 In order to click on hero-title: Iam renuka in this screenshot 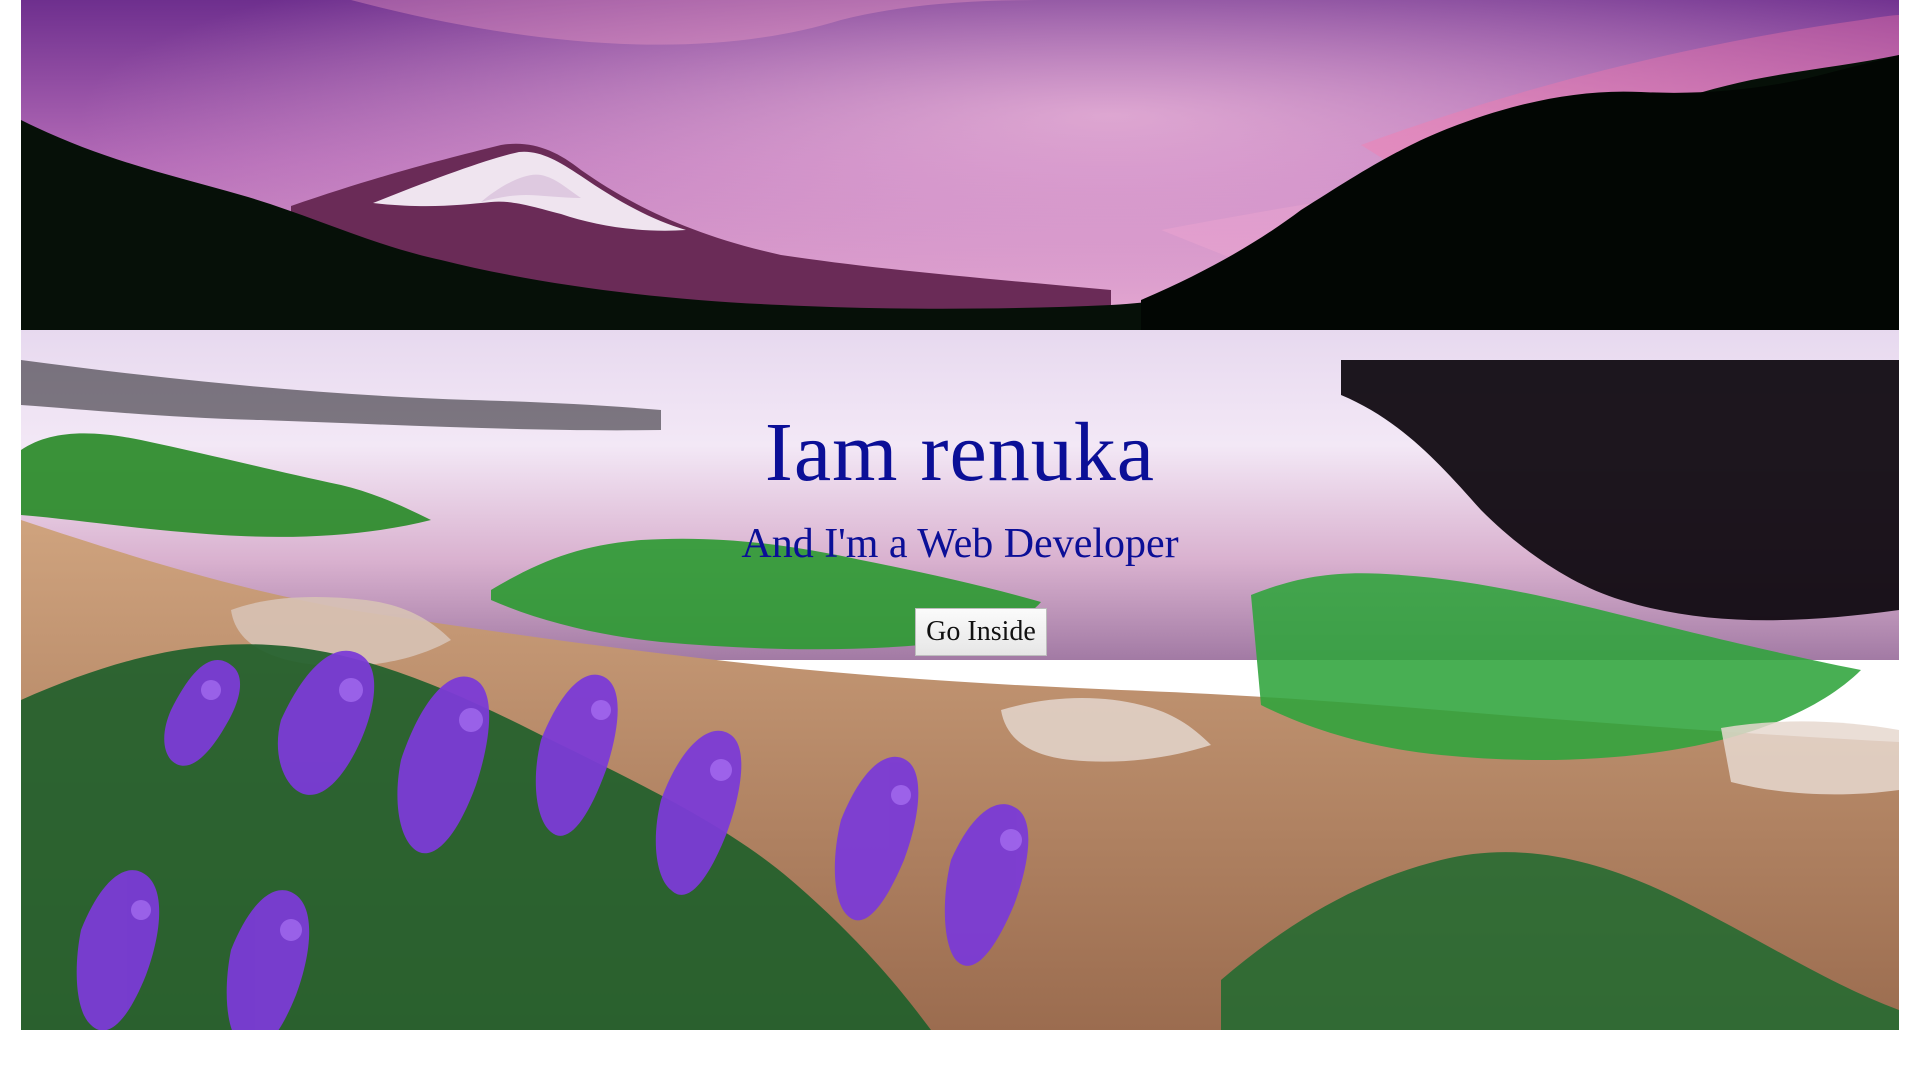, I will do `click(960, 452)`.